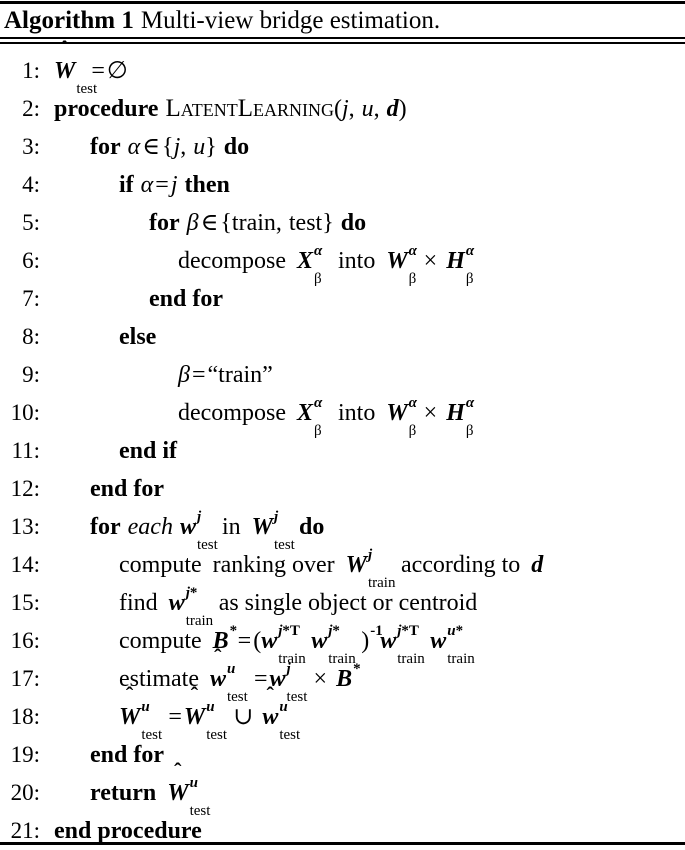  Describe the element at coordinates (413, 631) in the screenshot. I see `transpose-symbol: T` at that location.